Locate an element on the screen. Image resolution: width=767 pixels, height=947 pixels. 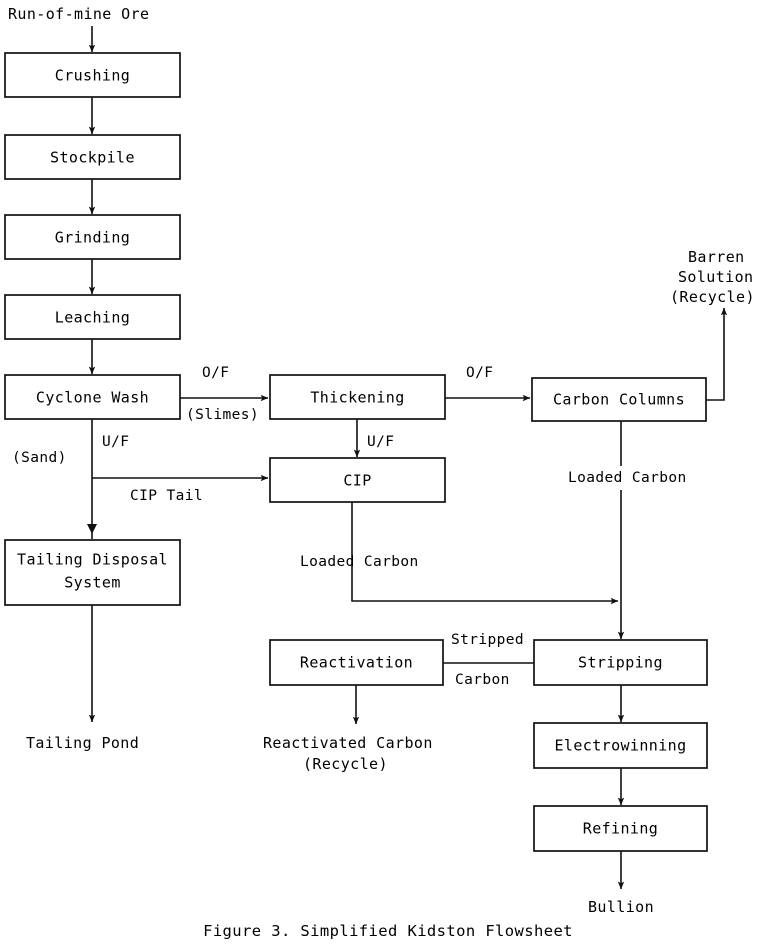
node-electrowinning-label: Electrowinning is located at coordinates (620, 746).